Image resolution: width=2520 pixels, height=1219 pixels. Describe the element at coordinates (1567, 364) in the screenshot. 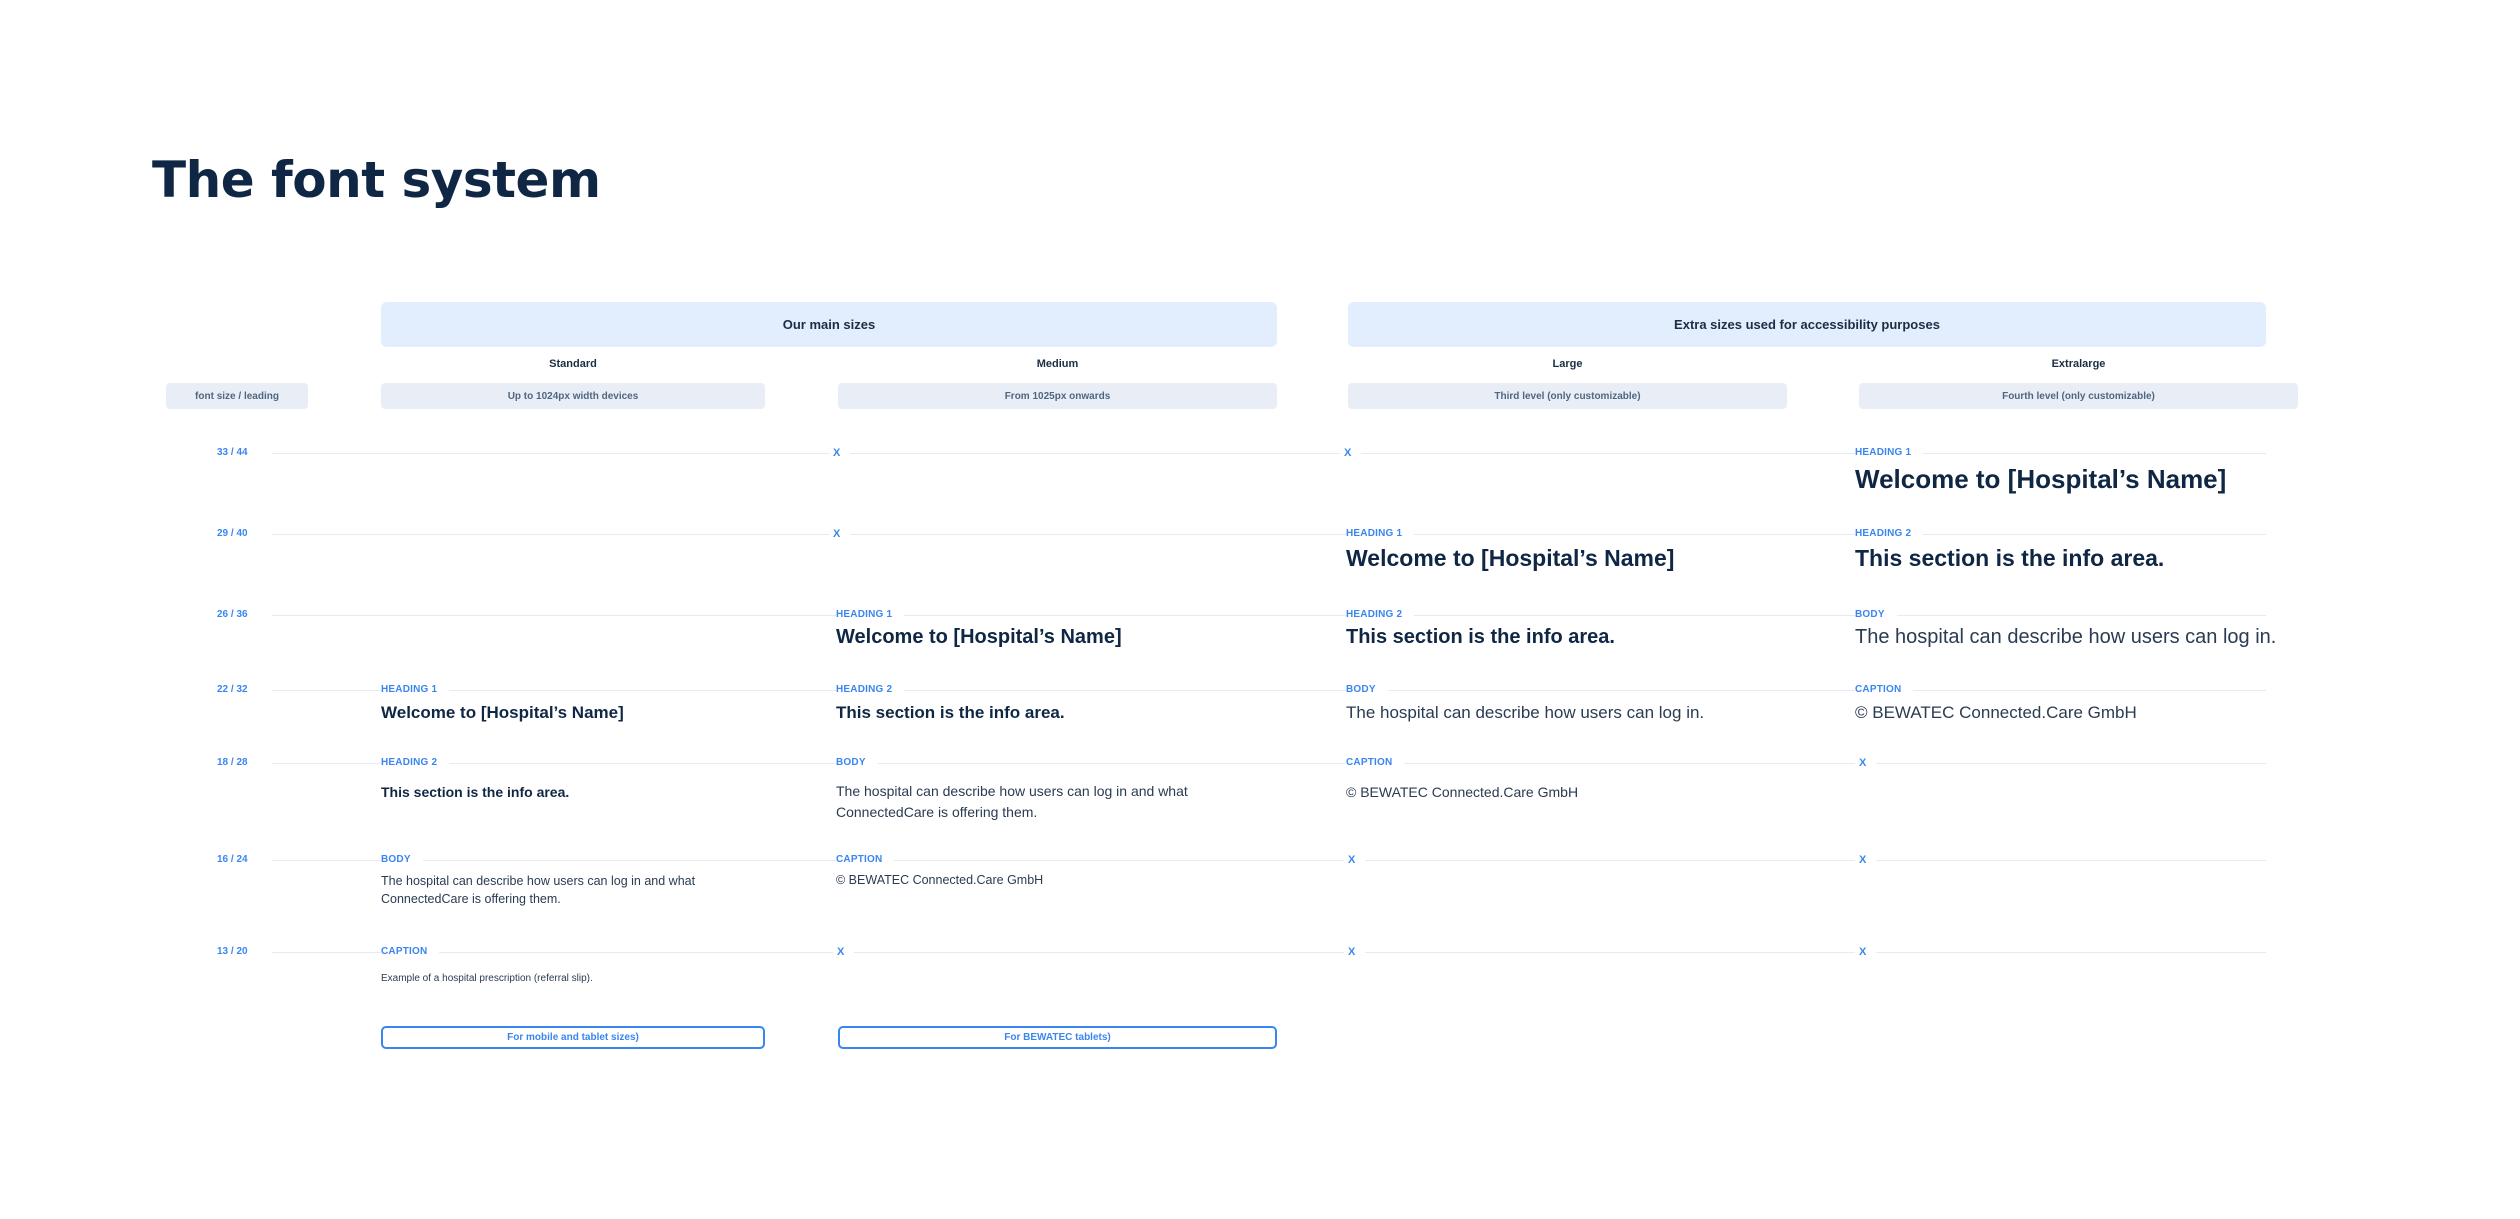

I see `column-title-large: Large` at that location.